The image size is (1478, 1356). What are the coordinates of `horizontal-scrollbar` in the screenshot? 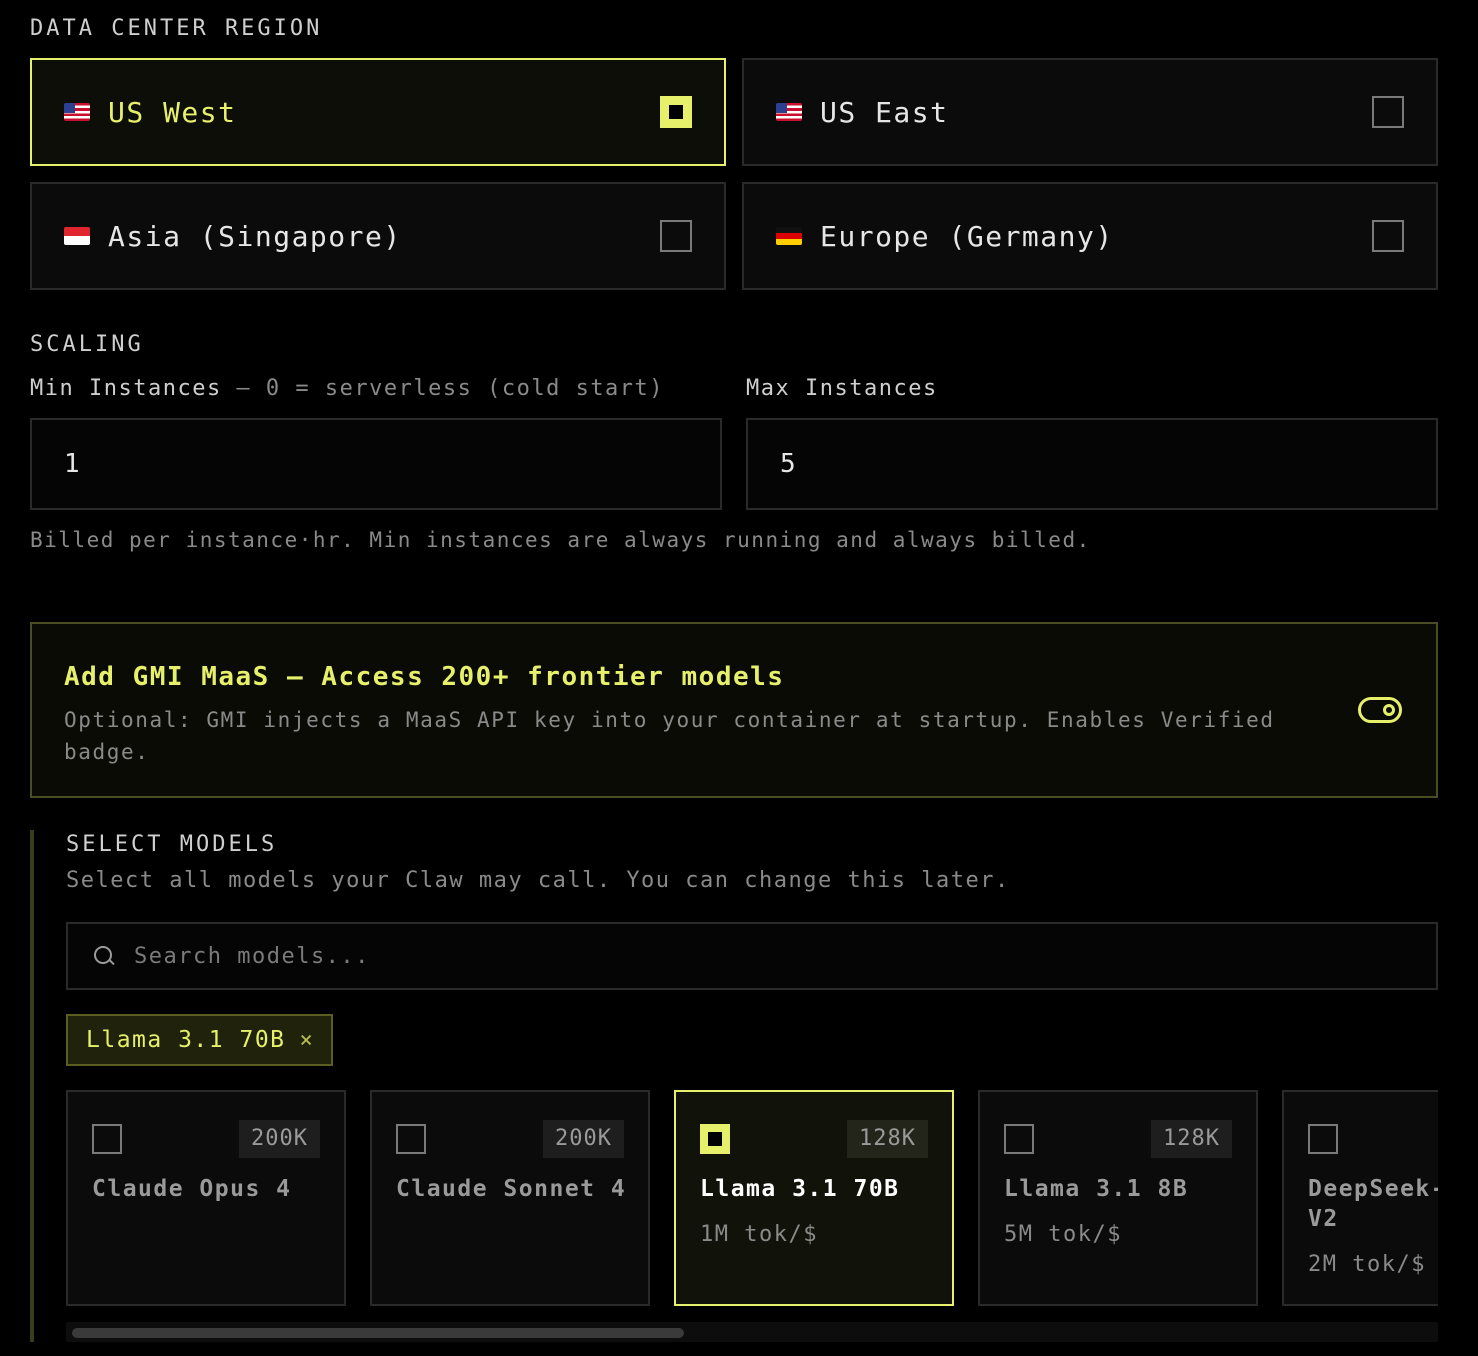 It's located at (752, 1332).